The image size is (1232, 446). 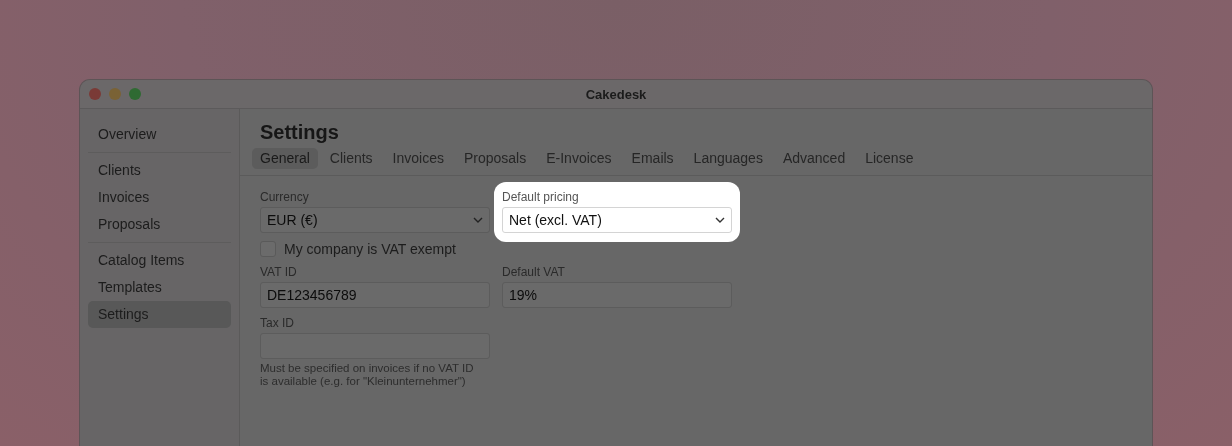 I want to click on field-label: Currency, so click(x=285, y=197).